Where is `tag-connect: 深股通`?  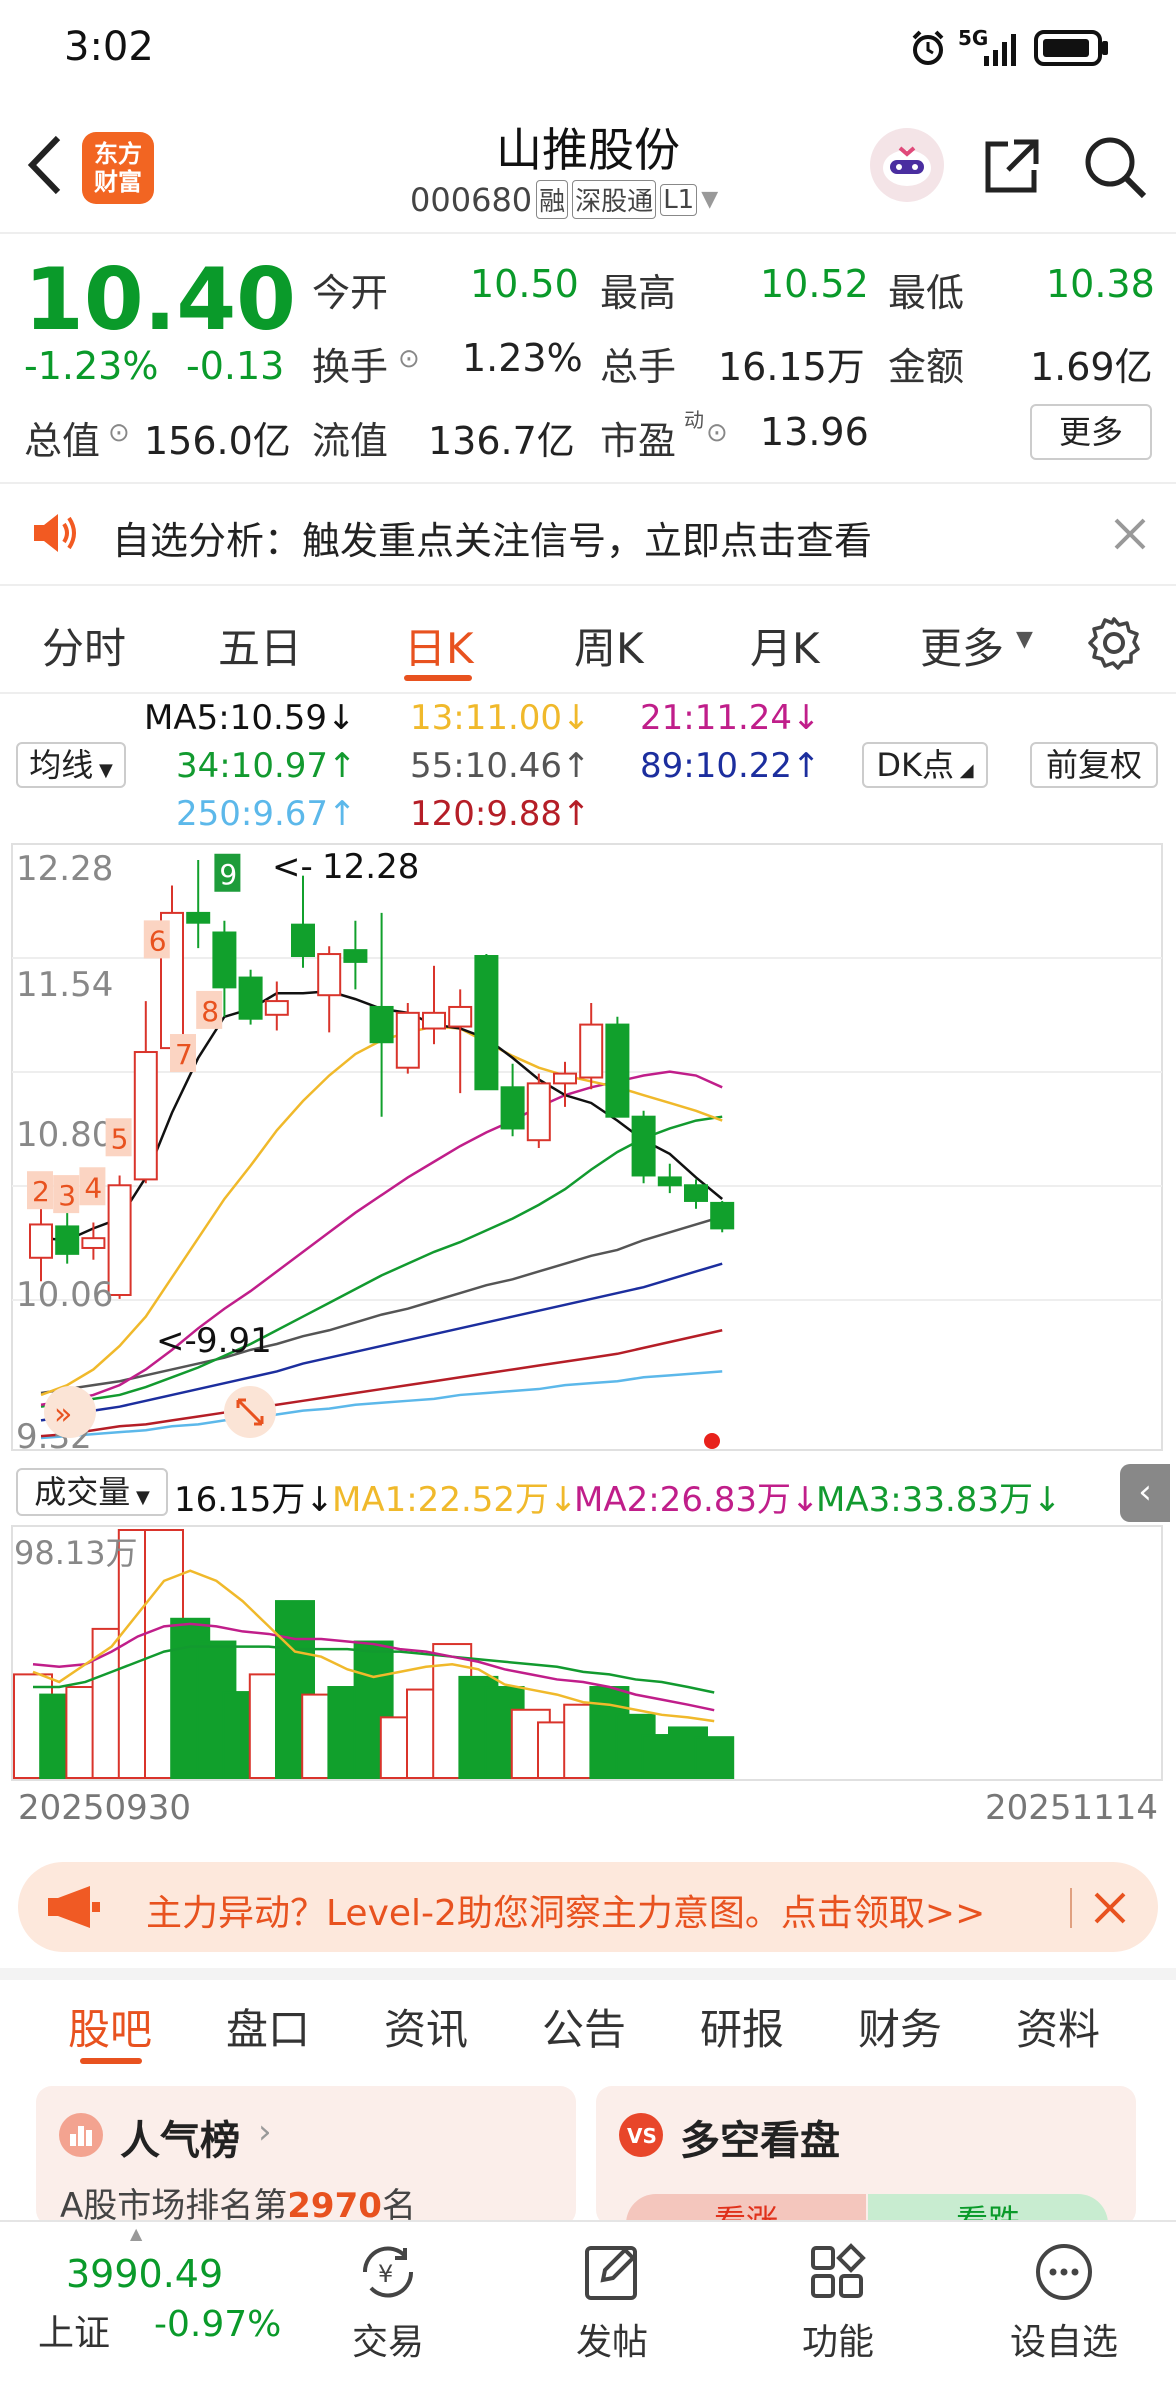
tag-connect: 深股通 is located at coordinates (614, 199).